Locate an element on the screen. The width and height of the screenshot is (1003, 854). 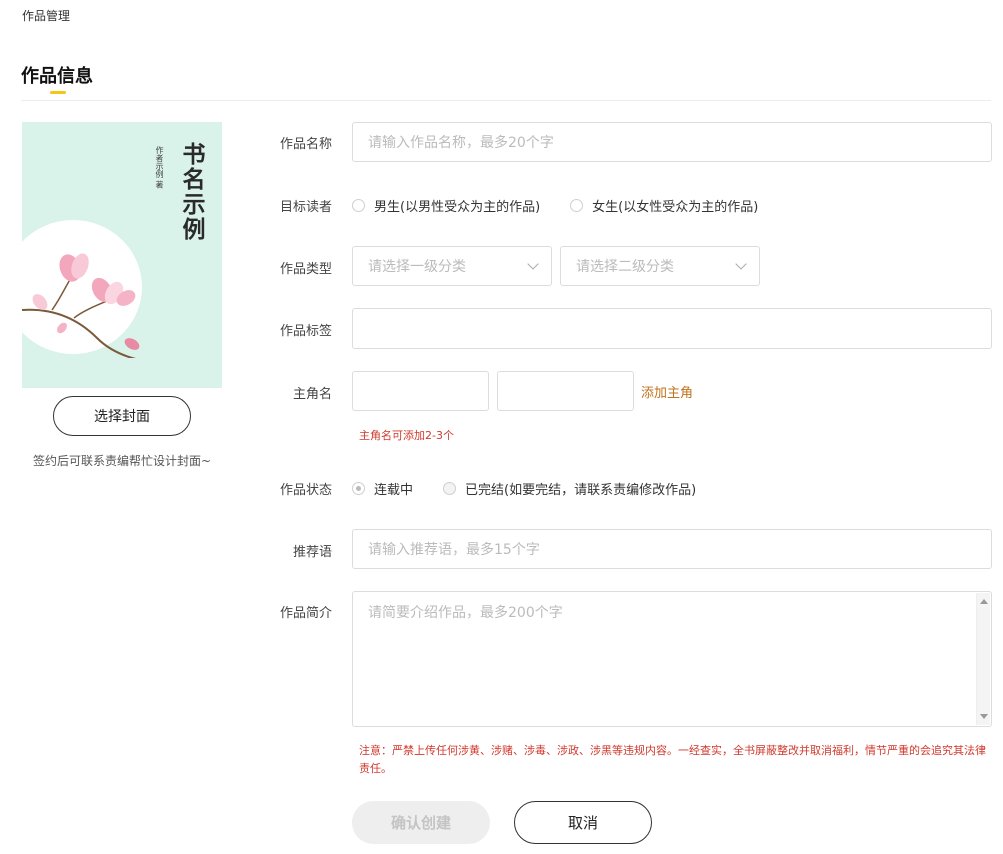
status-ongoing-radio: 连载中 is located at coordinates (382, 488).